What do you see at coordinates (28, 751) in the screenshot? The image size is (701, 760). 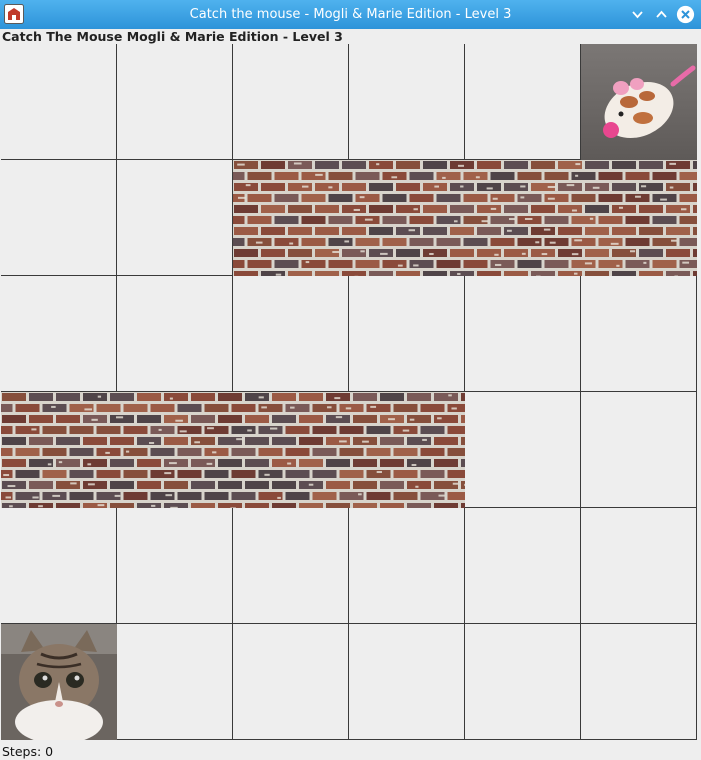 I see `steps-counter: Steps: 0` at bounding box center [28, 751].